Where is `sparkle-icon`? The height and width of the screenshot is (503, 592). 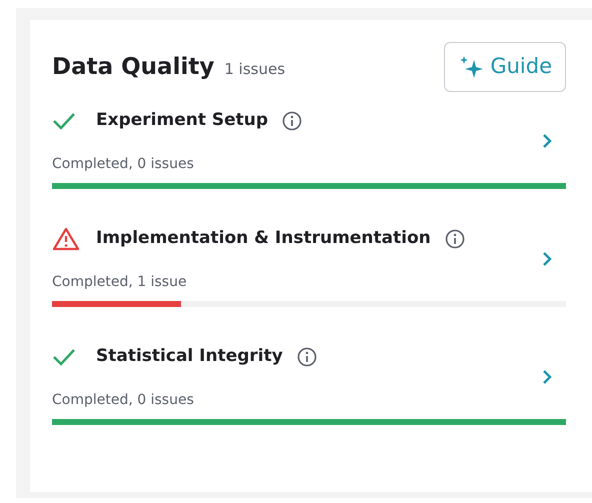
sparkle-icon is located at coordinates (471, 67).